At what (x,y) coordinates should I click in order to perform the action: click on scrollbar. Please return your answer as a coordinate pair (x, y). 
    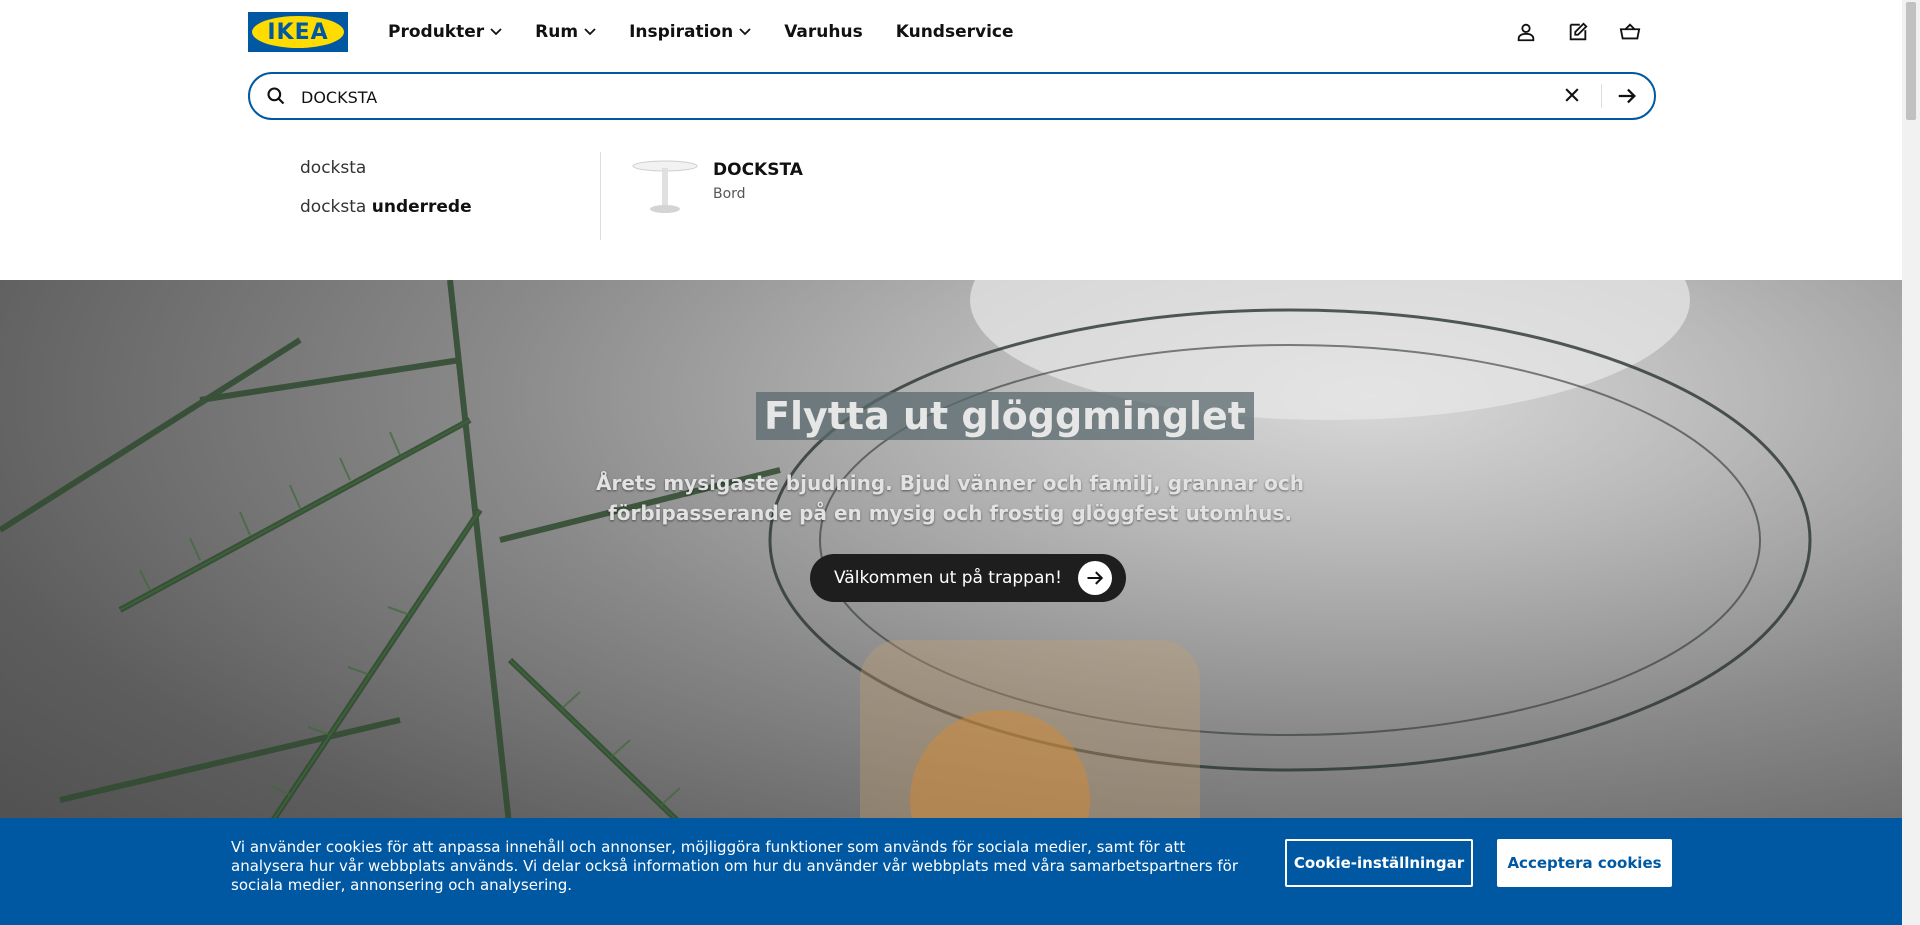
    Looking at the image, I should click on (1911, 462).